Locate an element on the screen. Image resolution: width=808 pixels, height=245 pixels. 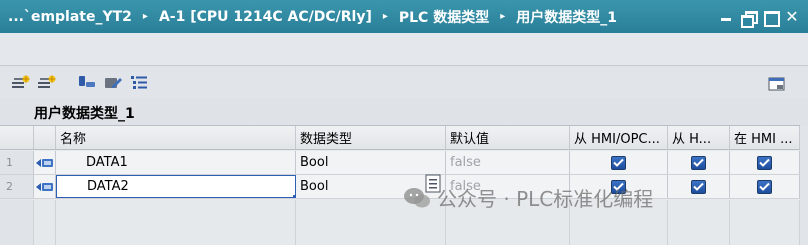
table-row: 2 DATA2 Bool false is located at coordinates (400, 187).